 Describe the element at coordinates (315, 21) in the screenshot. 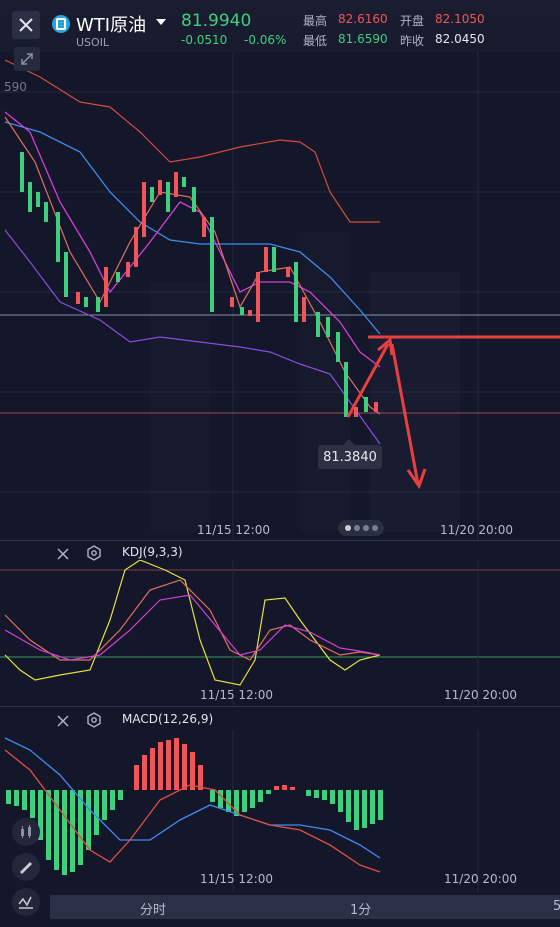

I see `stat-label-high: 最高` at that location.